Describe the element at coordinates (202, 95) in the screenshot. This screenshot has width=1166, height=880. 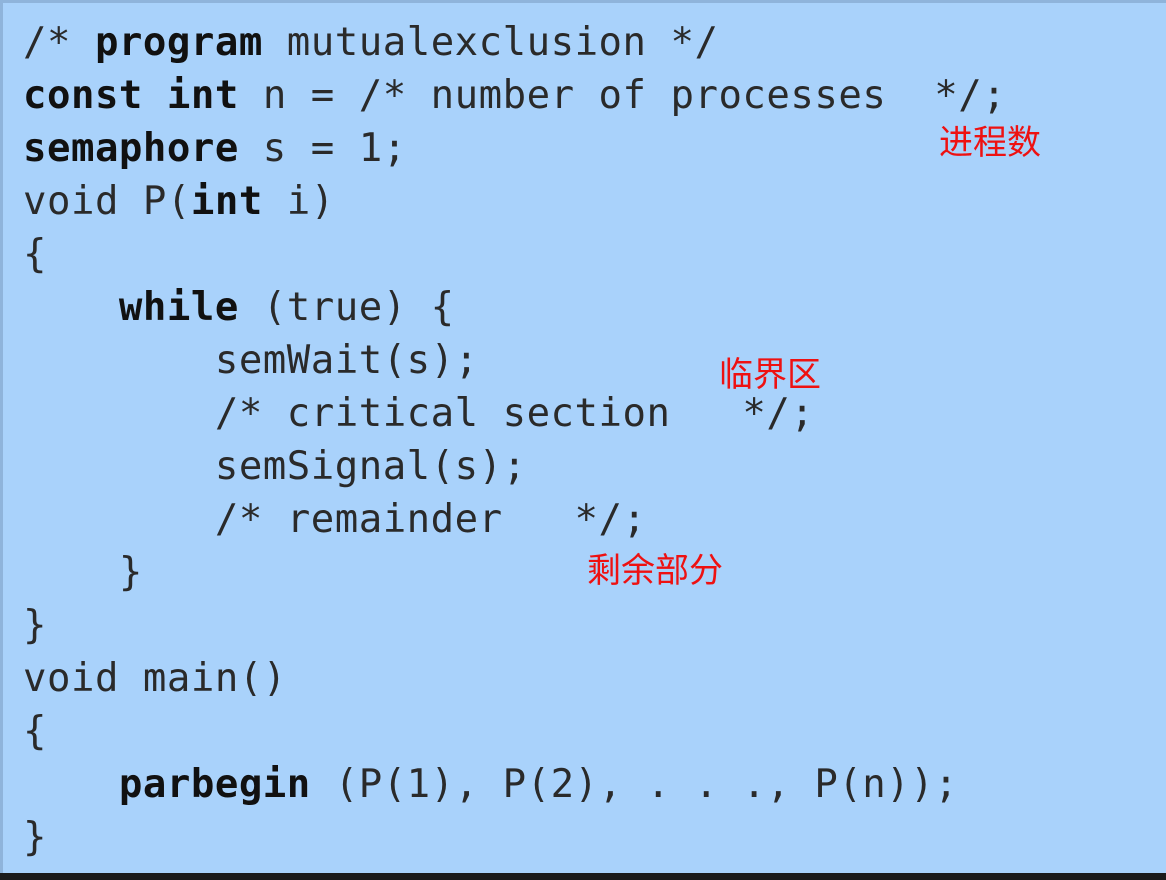
I see `keyword-int: int` at that location.